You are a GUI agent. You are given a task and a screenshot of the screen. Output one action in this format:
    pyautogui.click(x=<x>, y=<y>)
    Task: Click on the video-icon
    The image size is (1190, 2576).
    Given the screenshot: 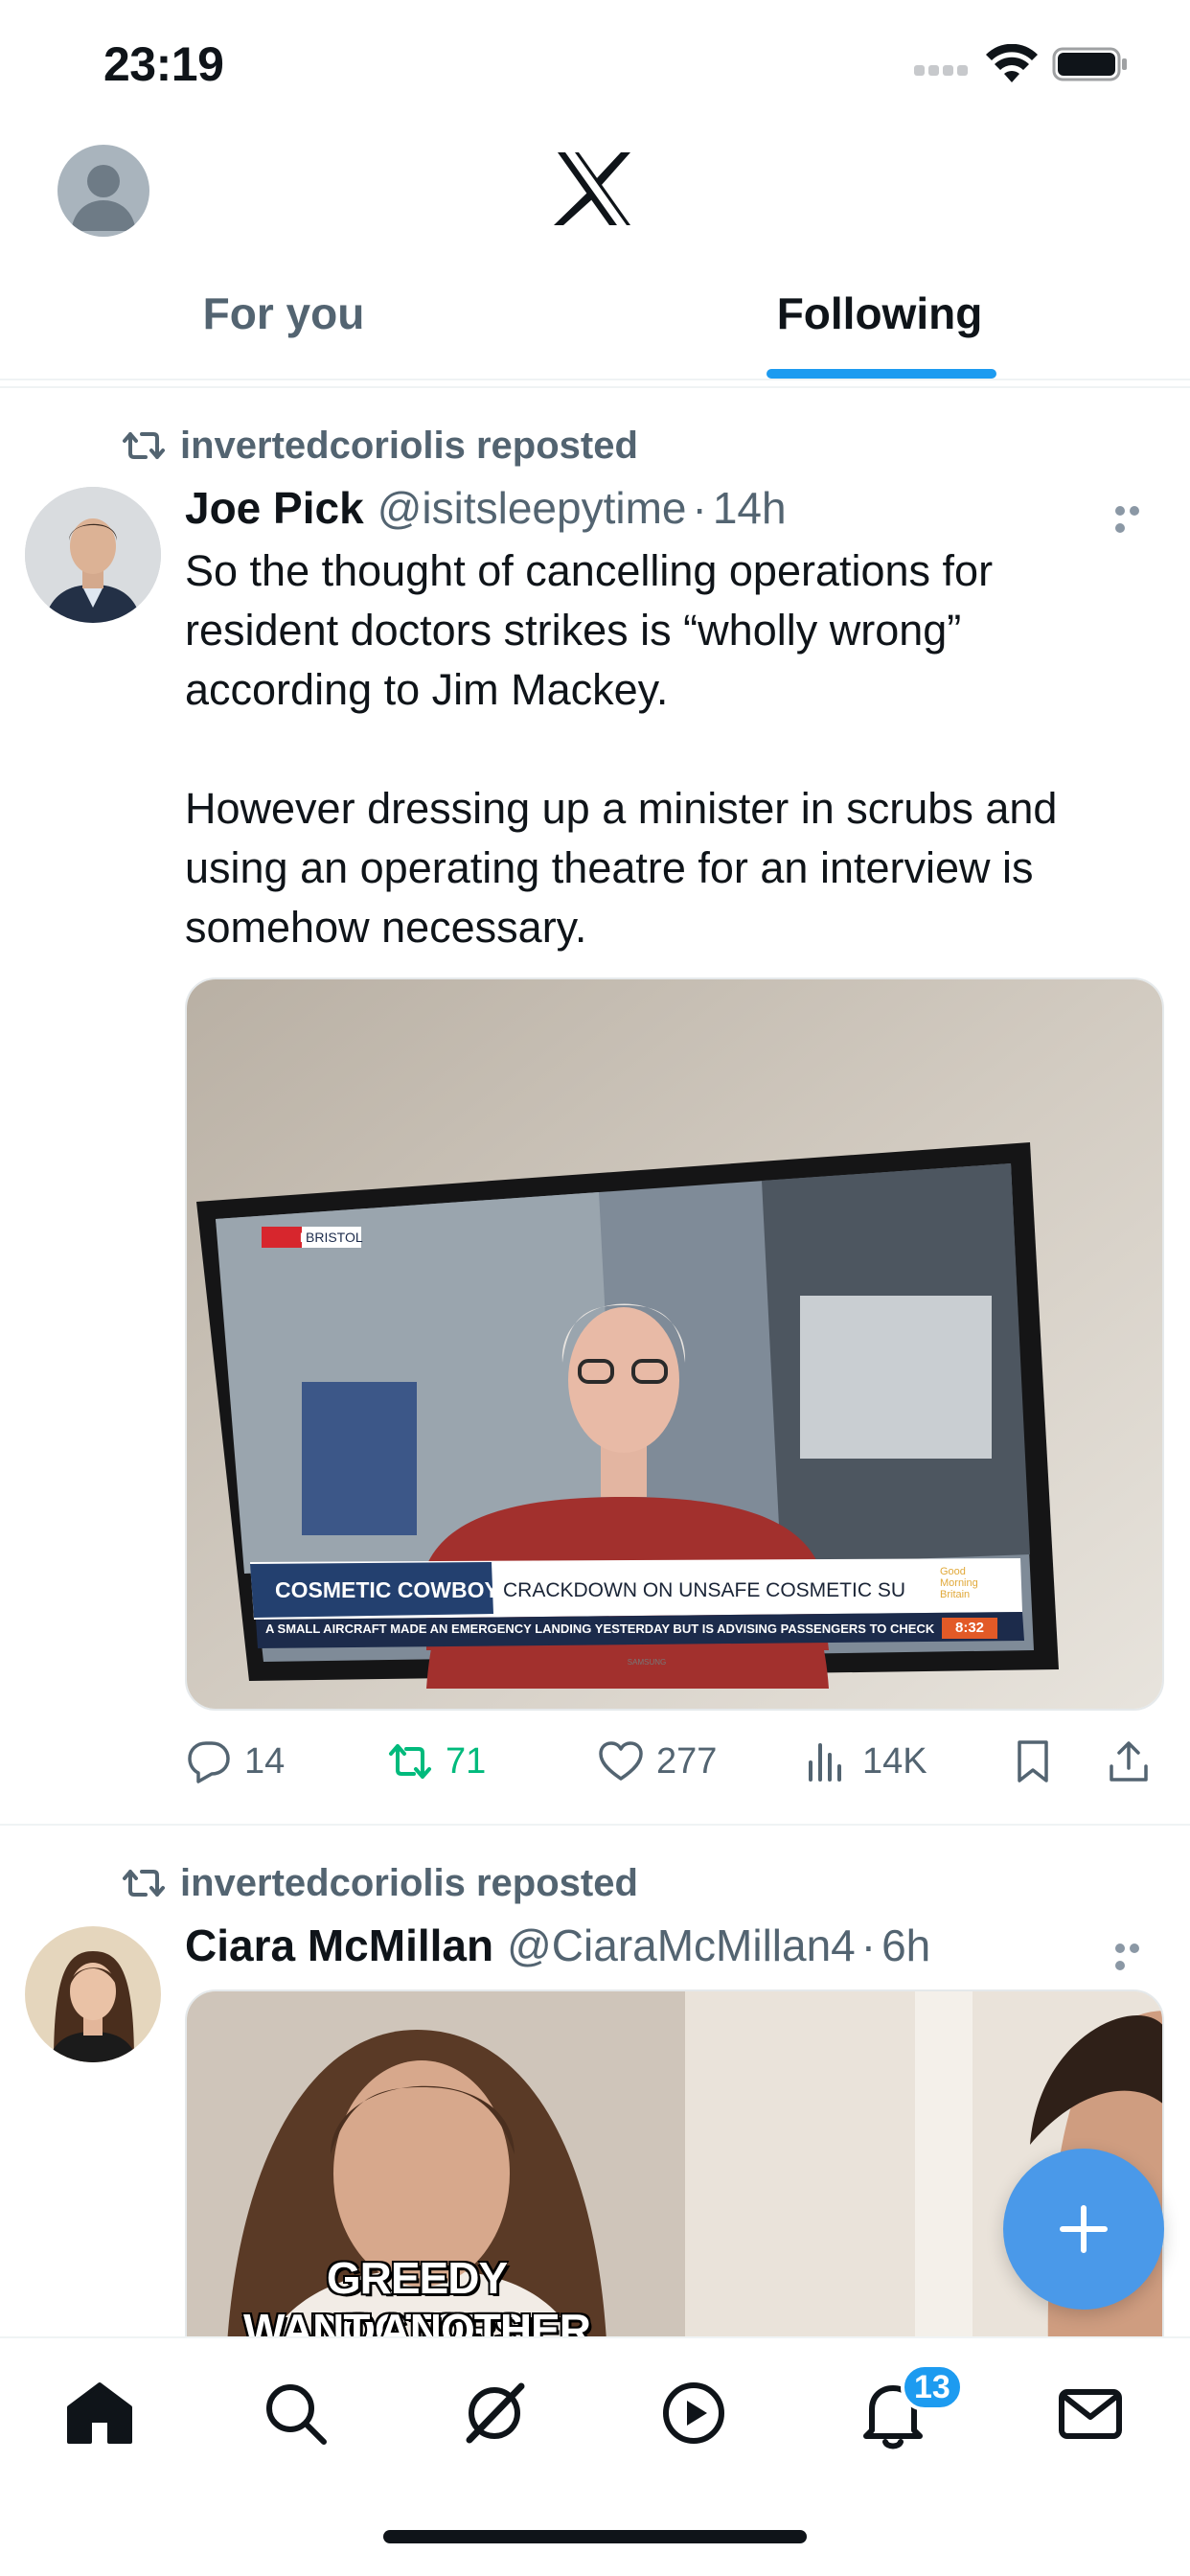 What is the action you would take?
    pyautogui.click(x=694, y=2413)
    